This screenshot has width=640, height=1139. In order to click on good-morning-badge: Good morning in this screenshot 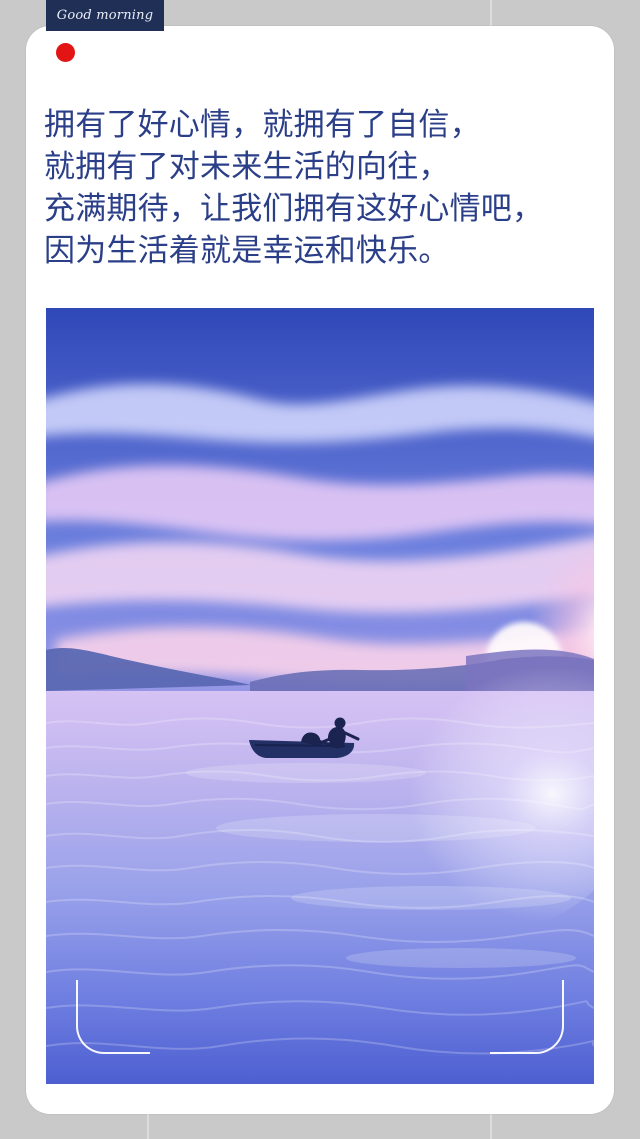, I will do `click(105, 15)`.